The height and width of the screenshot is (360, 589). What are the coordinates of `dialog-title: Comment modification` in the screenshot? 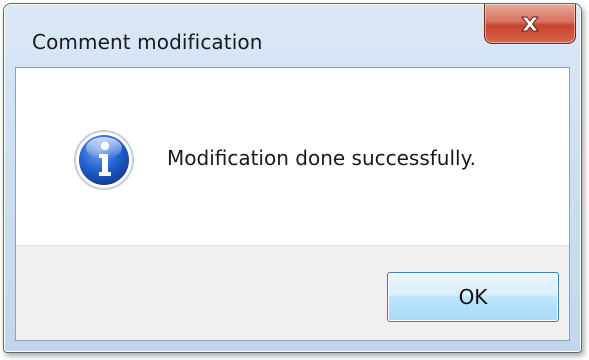 It's located at (147, 42).